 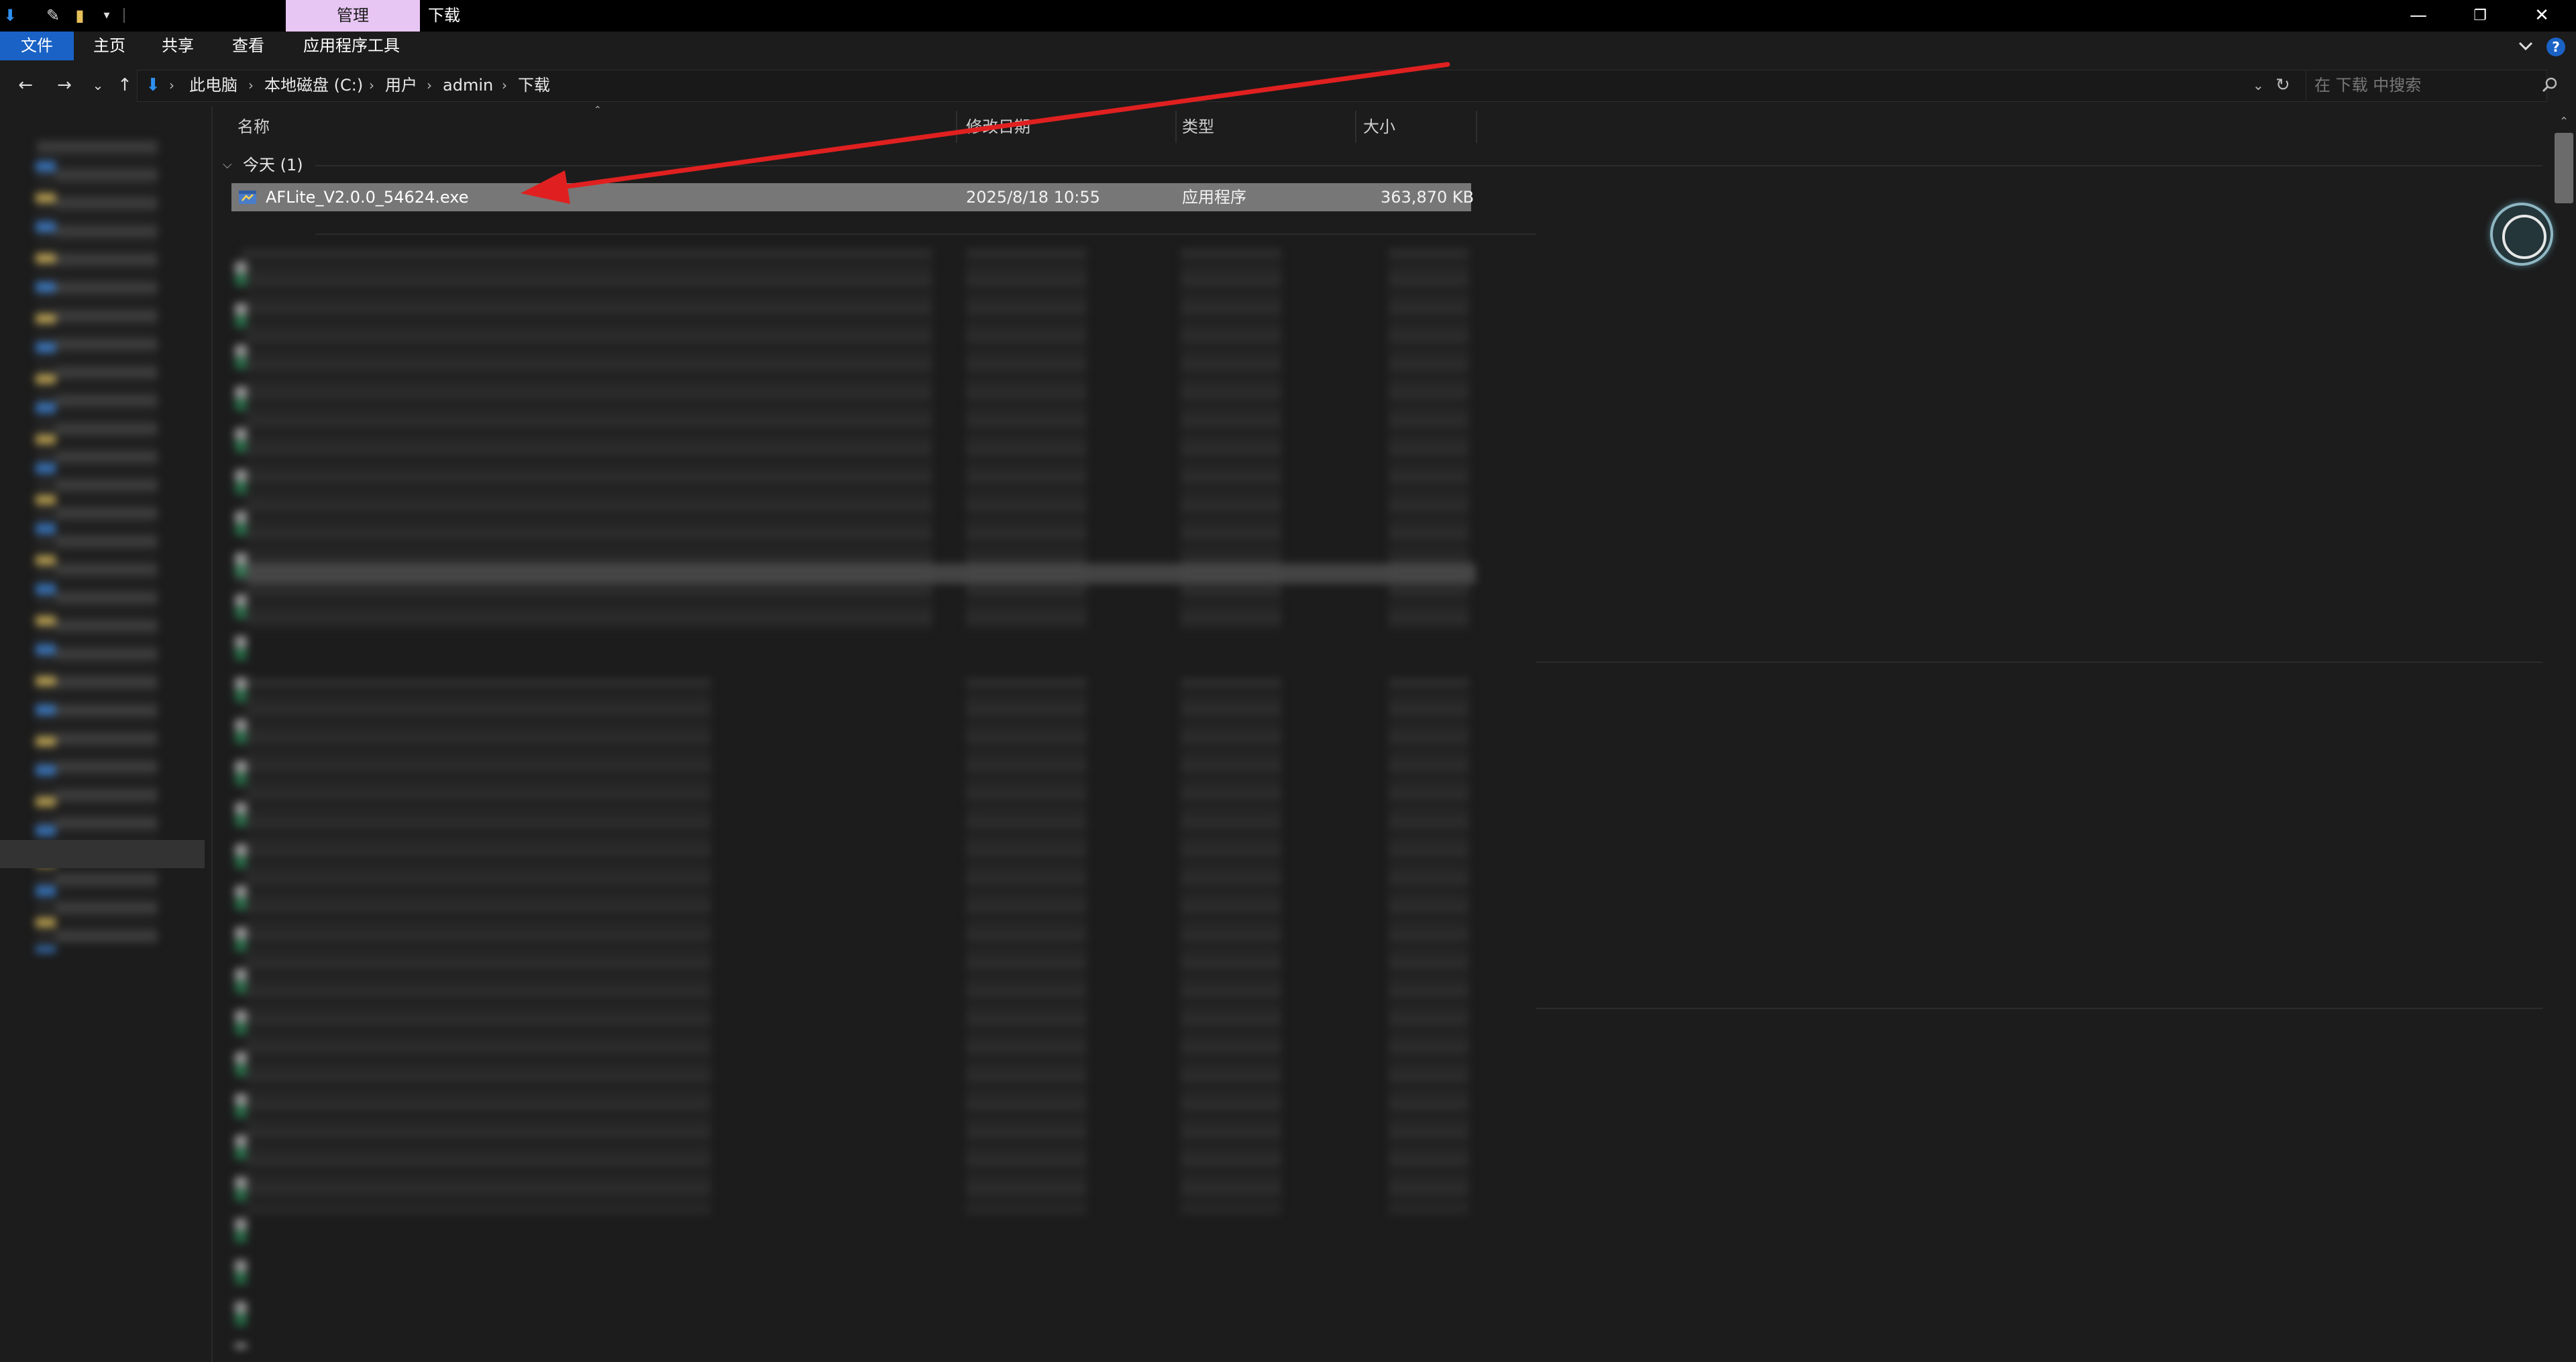 What do you see at coordinates (124, 16) in the screenshot?
I see `qat-divider` at bounding box center [124, 16].